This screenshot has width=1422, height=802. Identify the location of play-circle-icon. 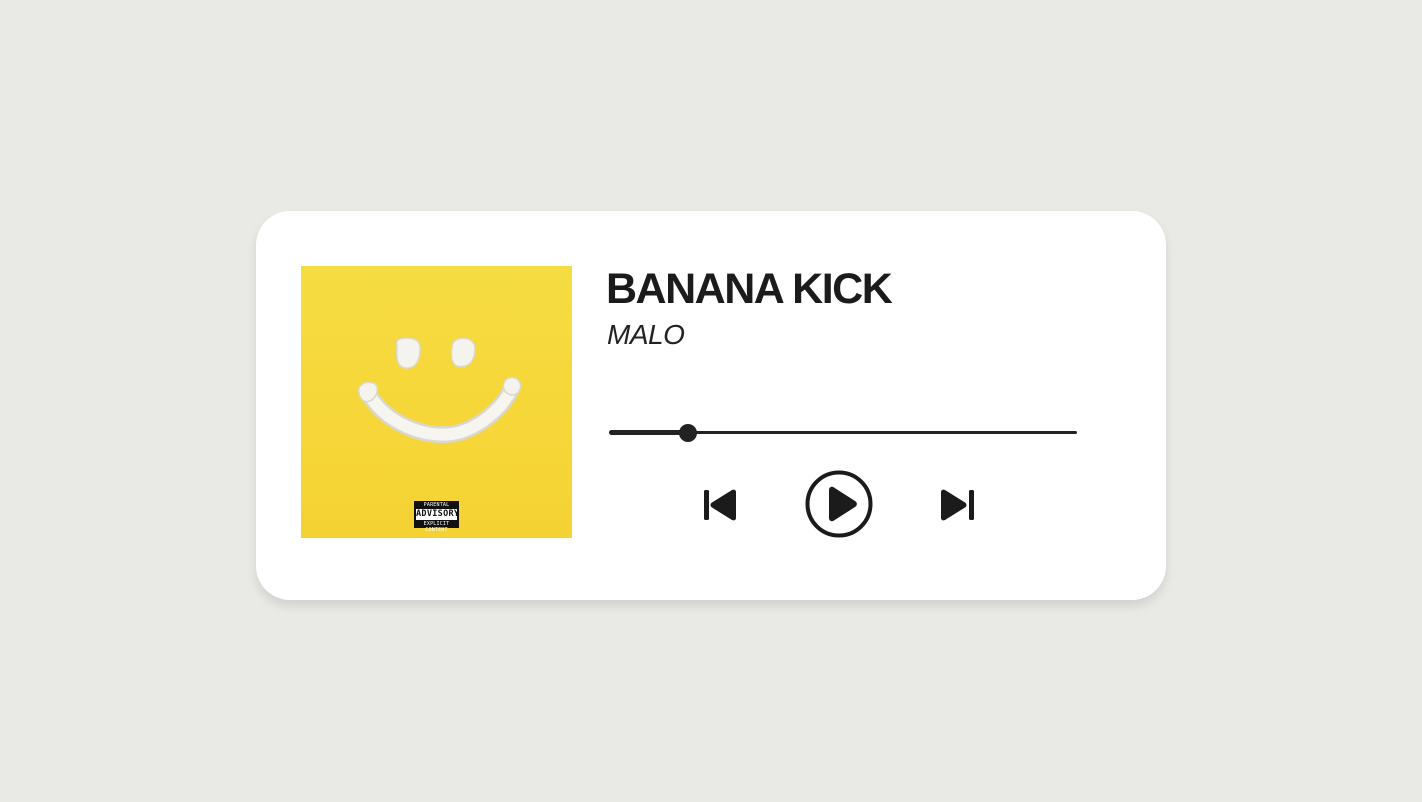
(839, 504).